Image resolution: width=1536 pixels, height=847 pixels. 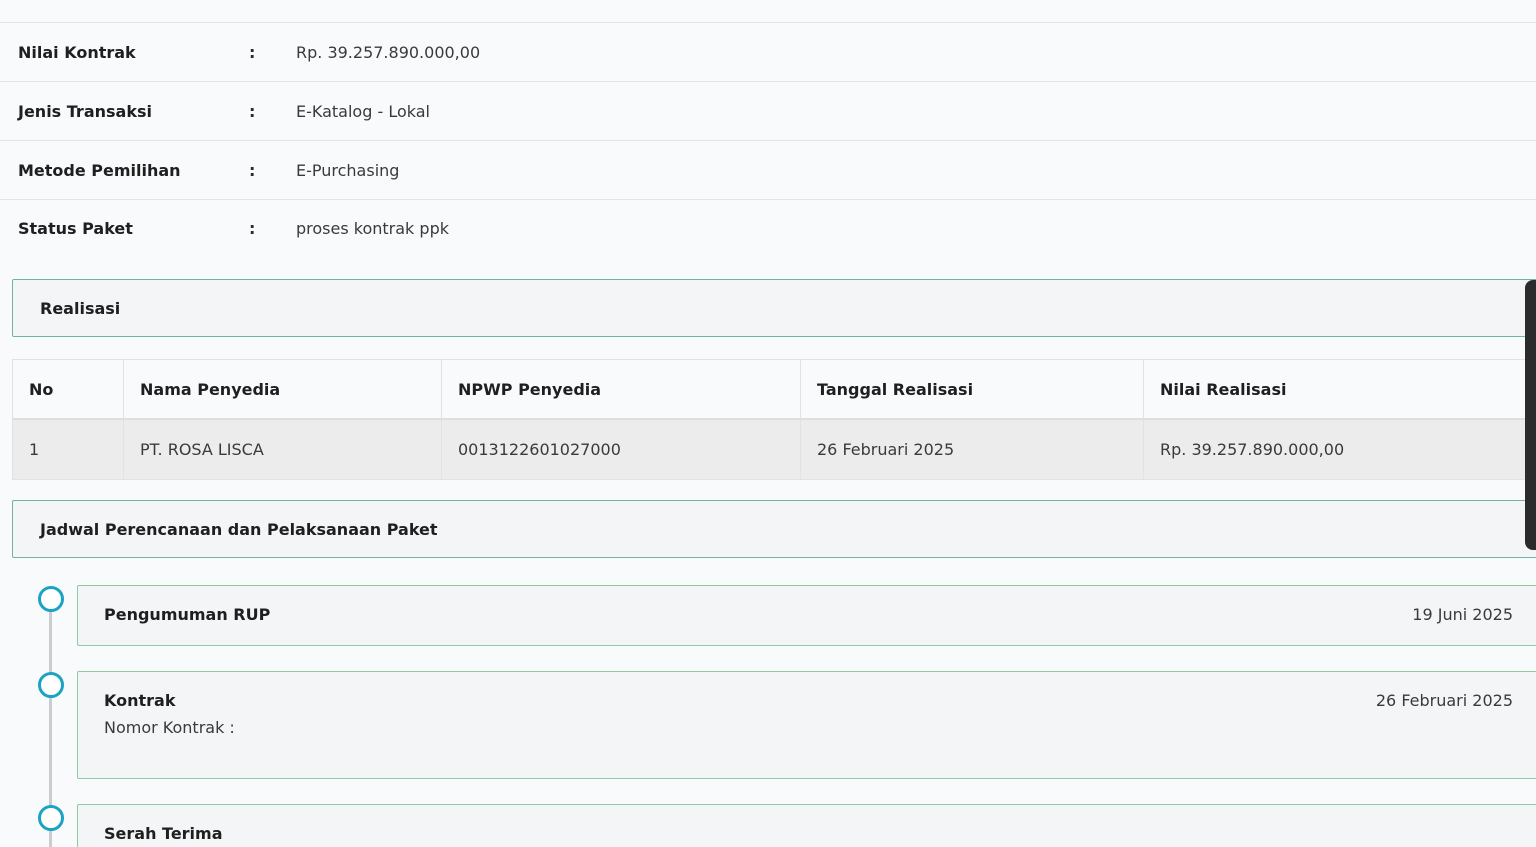 I want to click on detail-row-status-paket: Status Paket : proses kontrak ppk, so click(x=768, y=228).